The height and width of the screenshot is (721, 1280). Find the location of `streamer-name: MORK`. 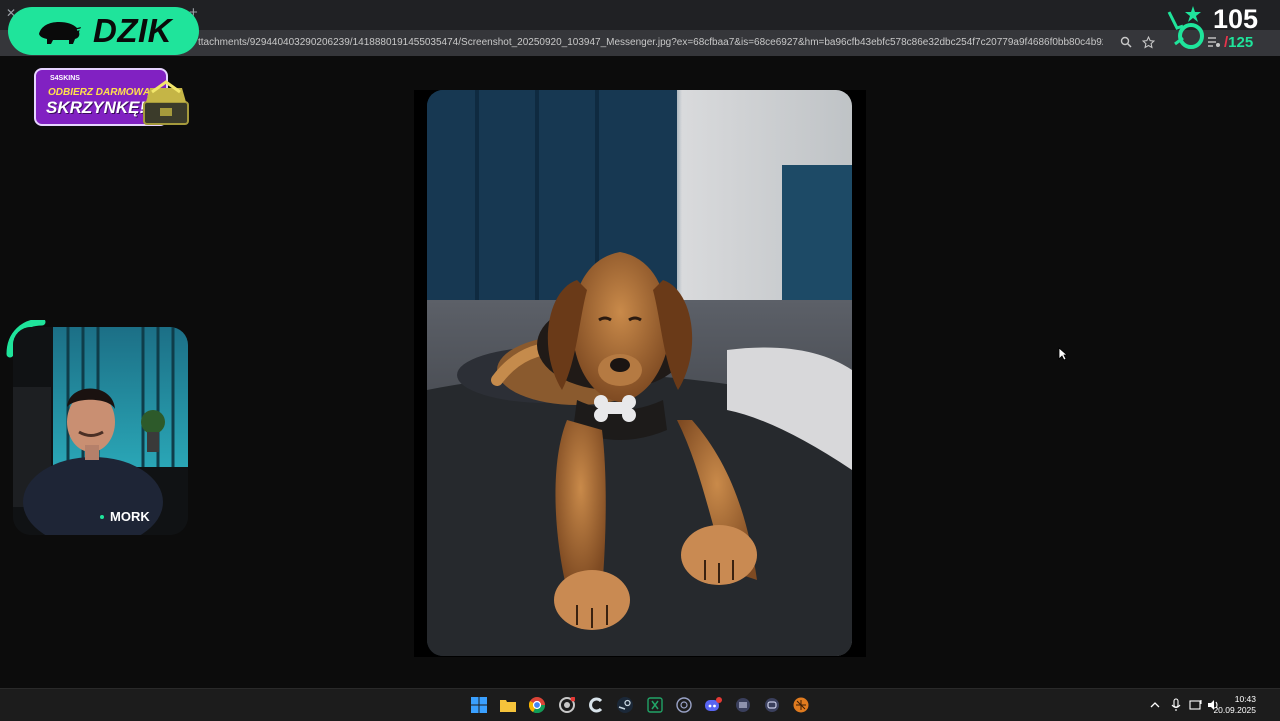

streamer-name: MORK is located at coordinates (125, 516).